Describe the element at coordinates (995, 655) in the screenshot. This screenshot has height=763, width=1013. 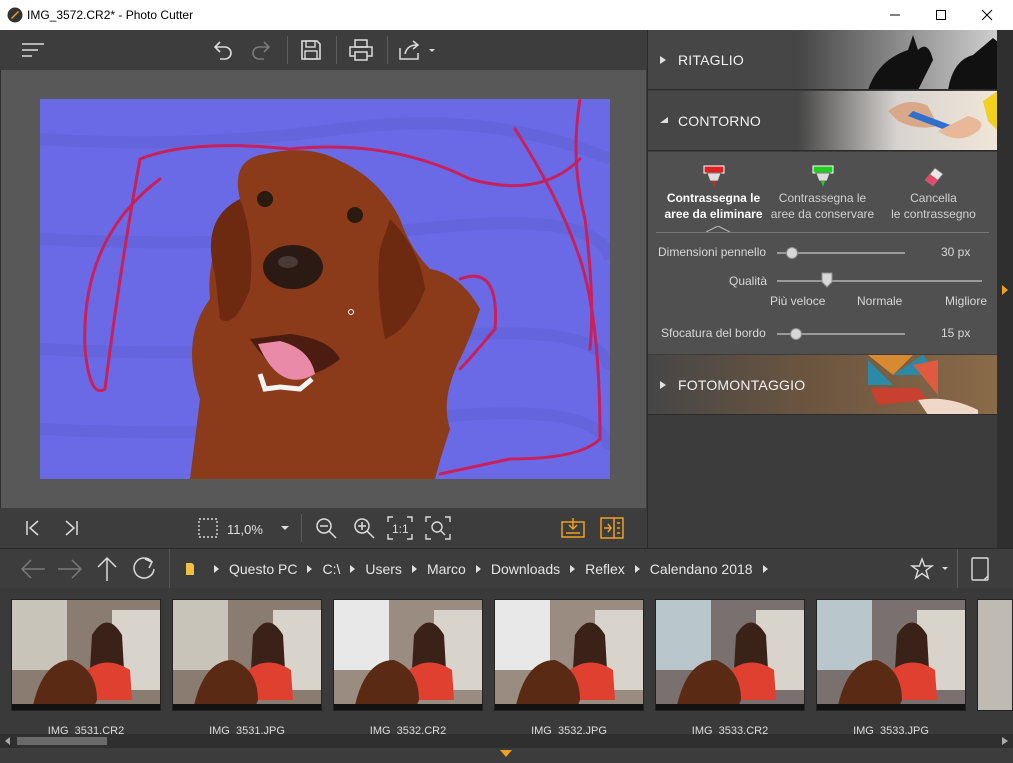
I see `thumbnail-partial` at that location.